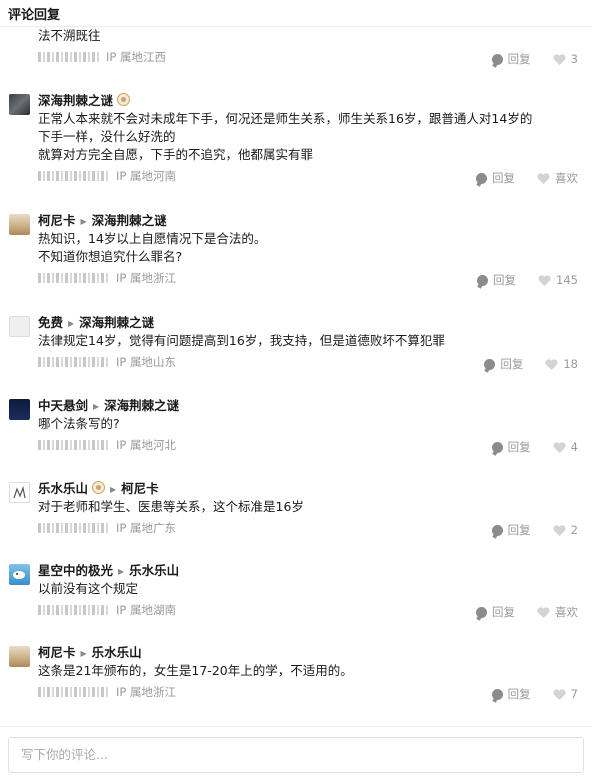 The image size is (592, 777). Describe the element at coordinates (171, 506) in the screenshot. I see `comment-text-line: 对于老师和学生、医患等关系，这个标准是16岁` at that location.